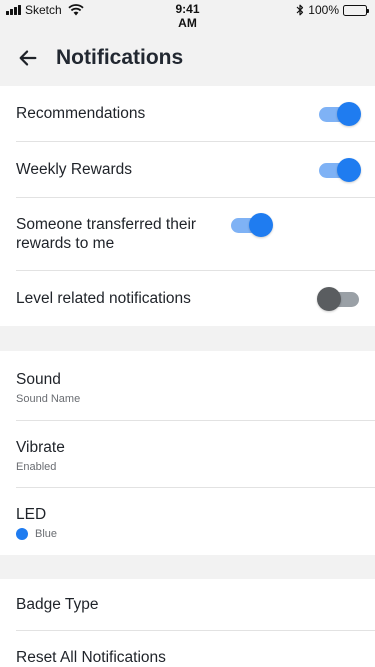 Image resolution: width=375 pixels, height=667 pixels. I want to click on rewards-transfer-toggle, so click(252, 225).